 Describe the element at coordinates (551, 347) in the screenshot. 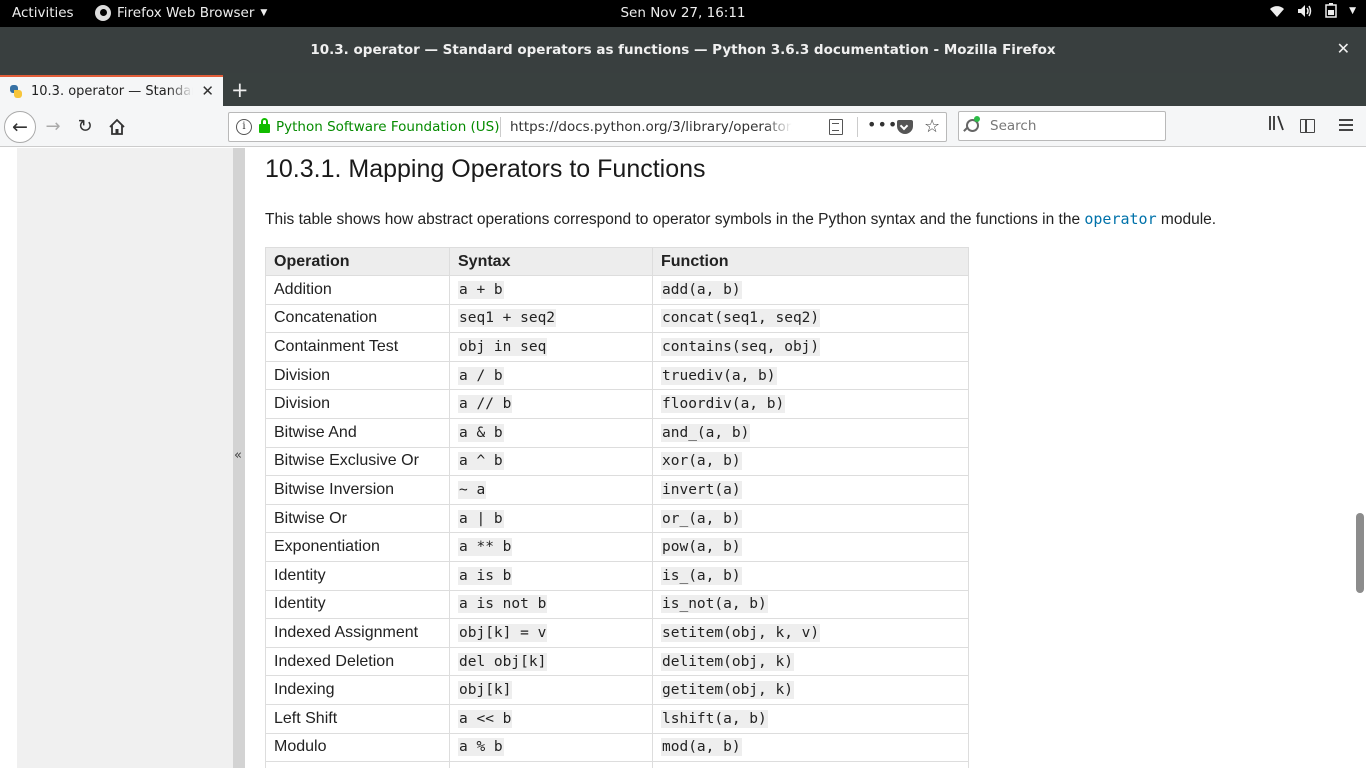

I see `syntax-cell: obj in seq` at that location.